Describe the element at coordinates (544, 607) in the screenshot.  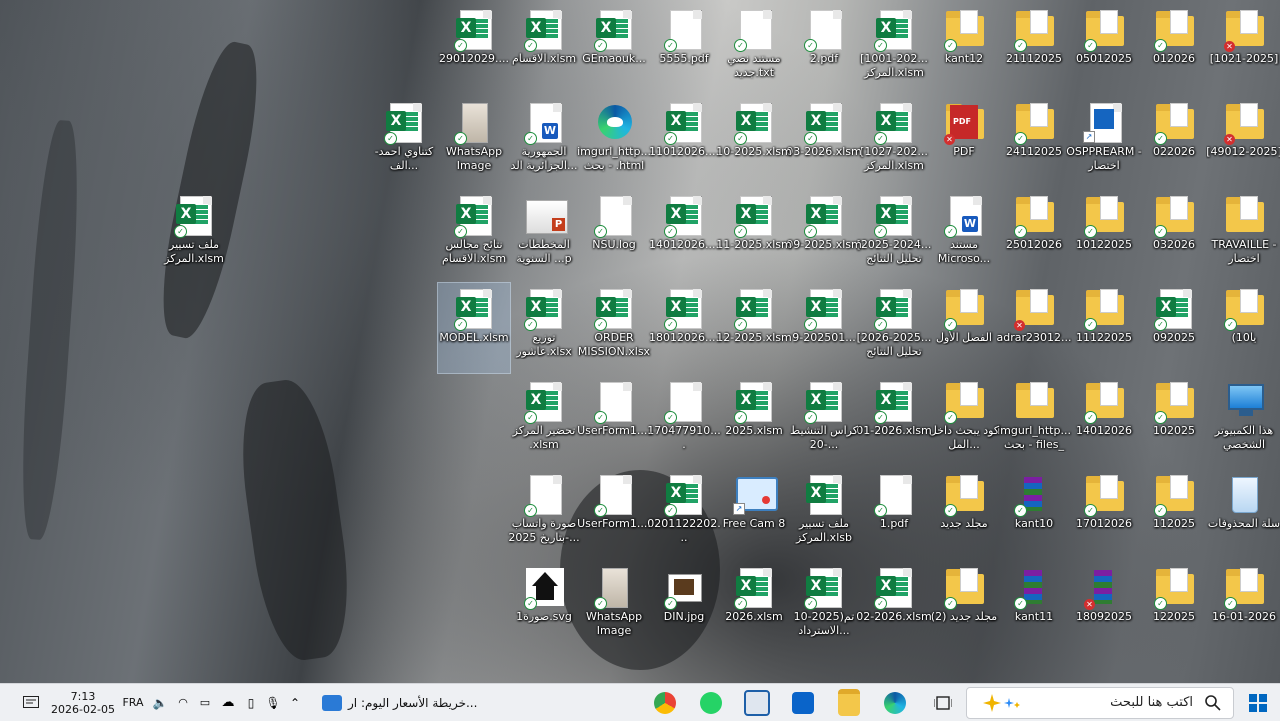
I see `desktop-icon: ✓ صورة1.svg` at that location.